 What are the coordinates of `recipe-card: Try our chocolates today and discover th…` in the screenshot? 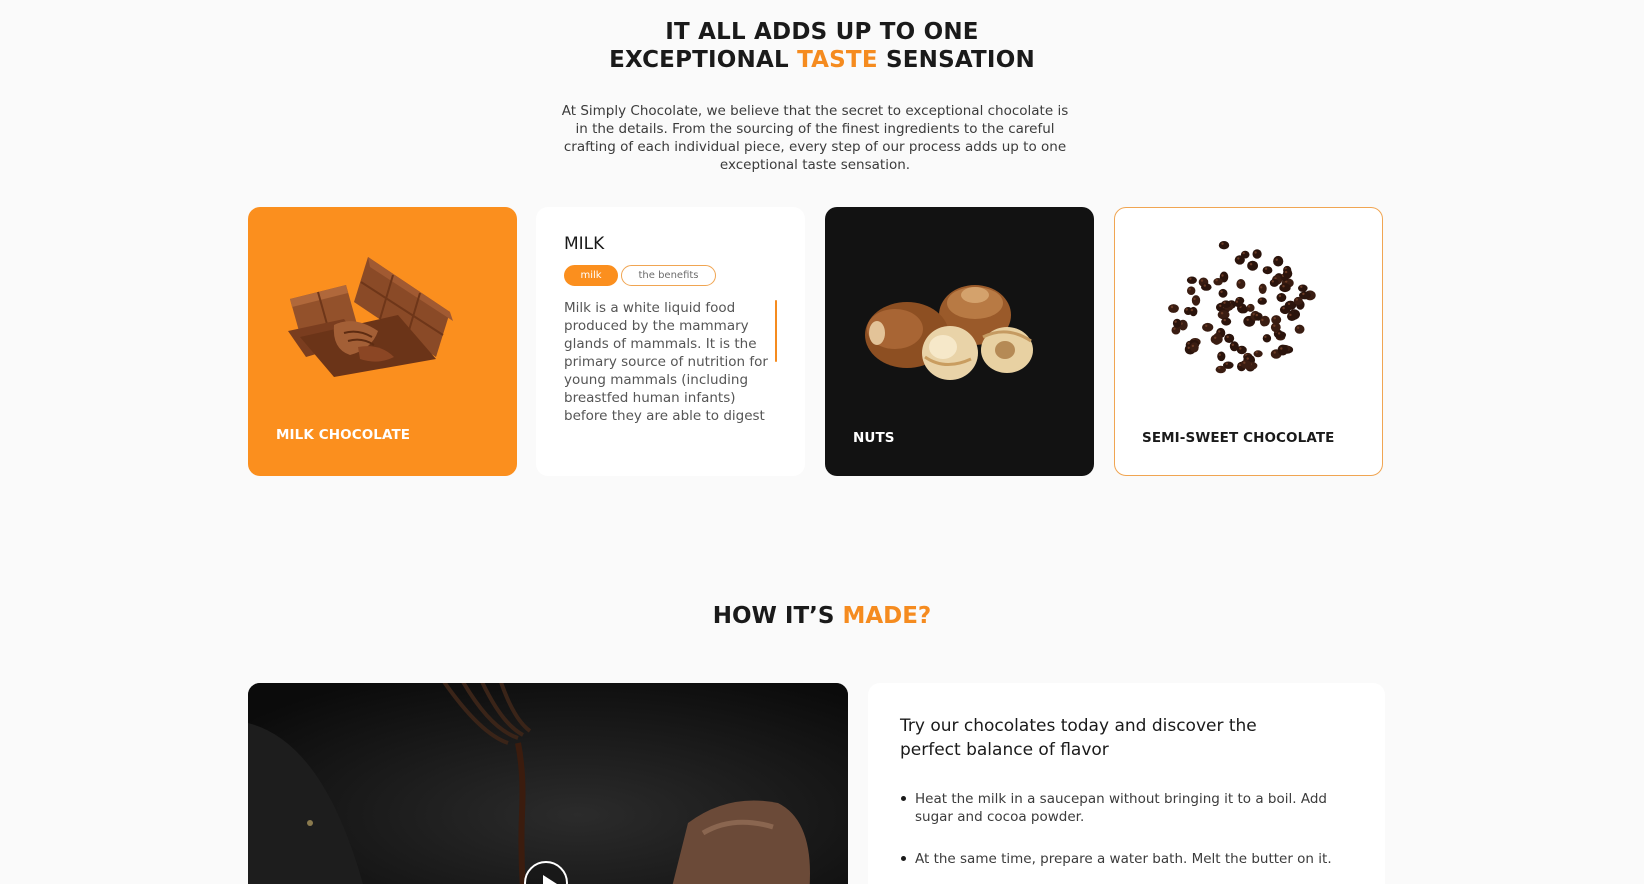 It's located at (1126, 783).